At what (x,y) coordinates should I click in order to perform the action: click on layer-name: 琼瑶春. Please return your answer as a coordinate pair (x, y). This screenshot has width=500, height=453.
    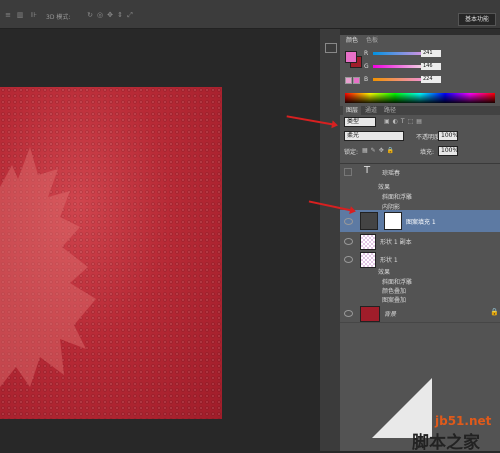
    Looking at the image, I should click on (391, 172).